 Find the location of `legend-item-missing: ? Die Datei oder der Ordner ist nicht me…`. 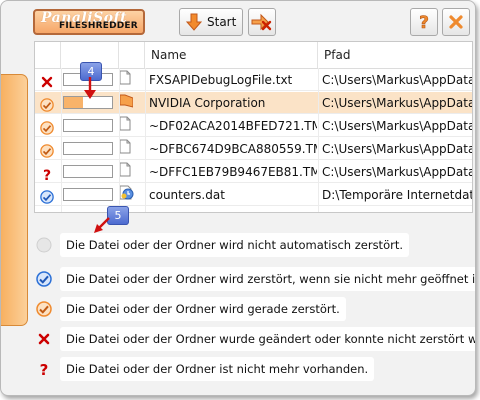

legend-item-missing: ? Die Datei oder der Ordner ist nicht me… is located at coordinates (252, 369).